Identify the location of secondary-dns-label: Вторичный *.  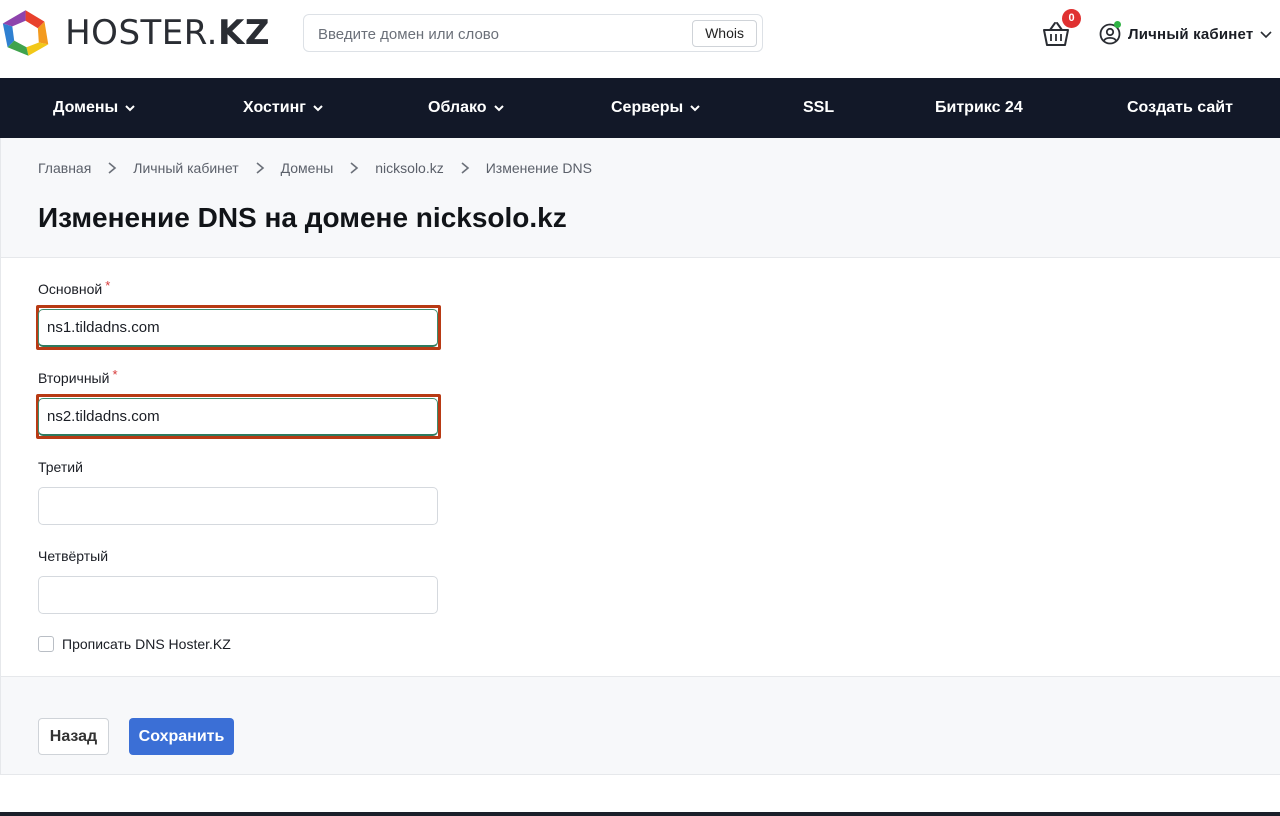
(78, 376).